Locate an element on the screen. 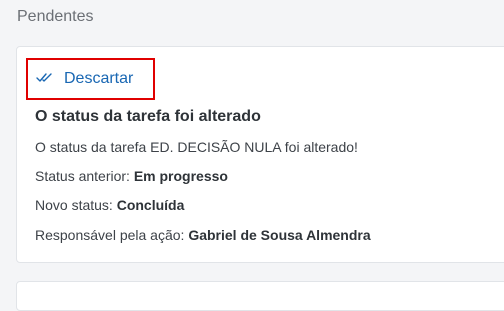 The image size is (504, 311). responsible-label: Responsável pela ação: is located at coordinates (110, 235).